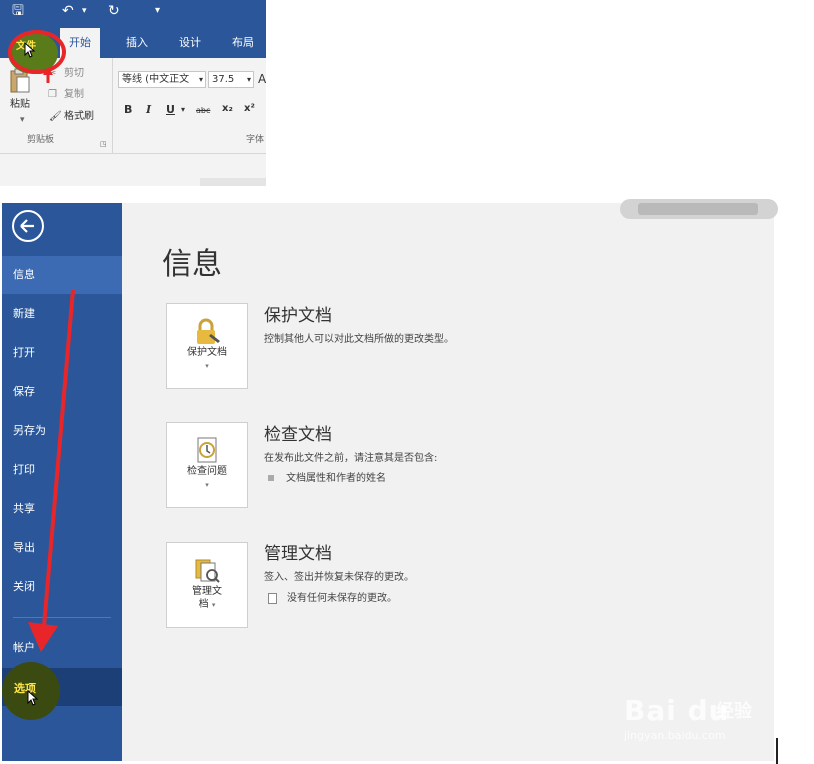  I want to click on grow-font-icon: A, so click(262, 79).